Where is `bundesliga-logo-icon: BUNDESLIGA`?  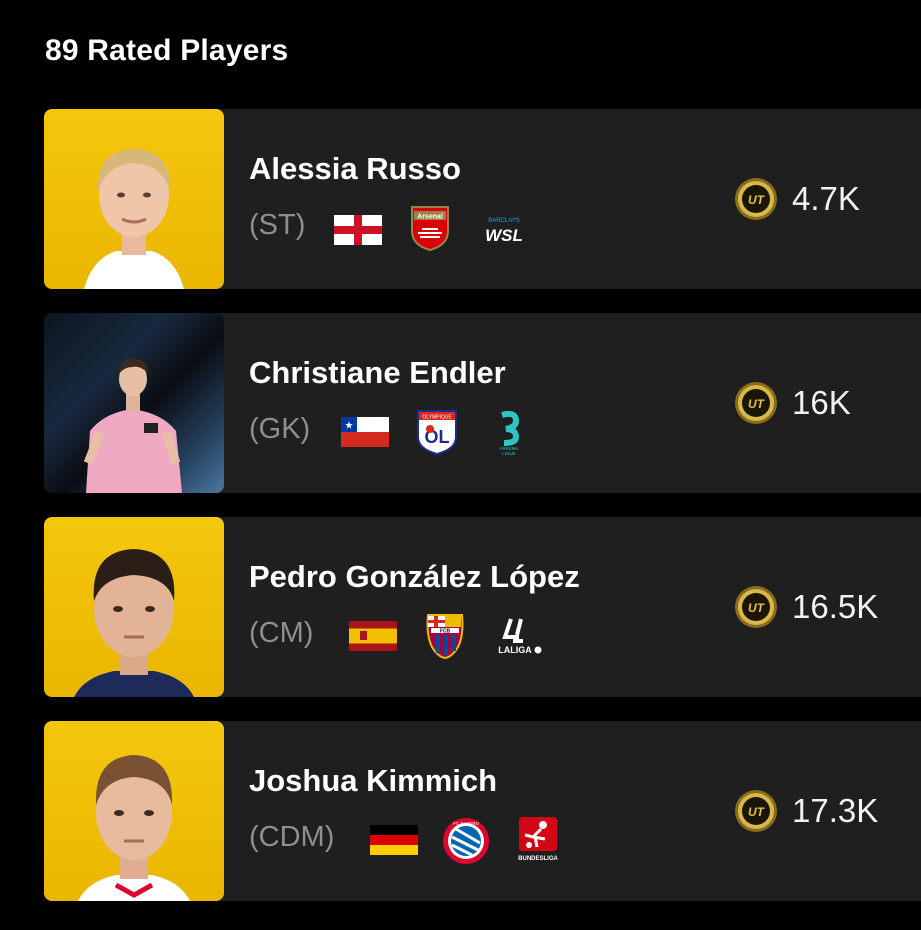
bundesliga-logo-icon: BUNDESLIGA is located at coordinates (538, 839).